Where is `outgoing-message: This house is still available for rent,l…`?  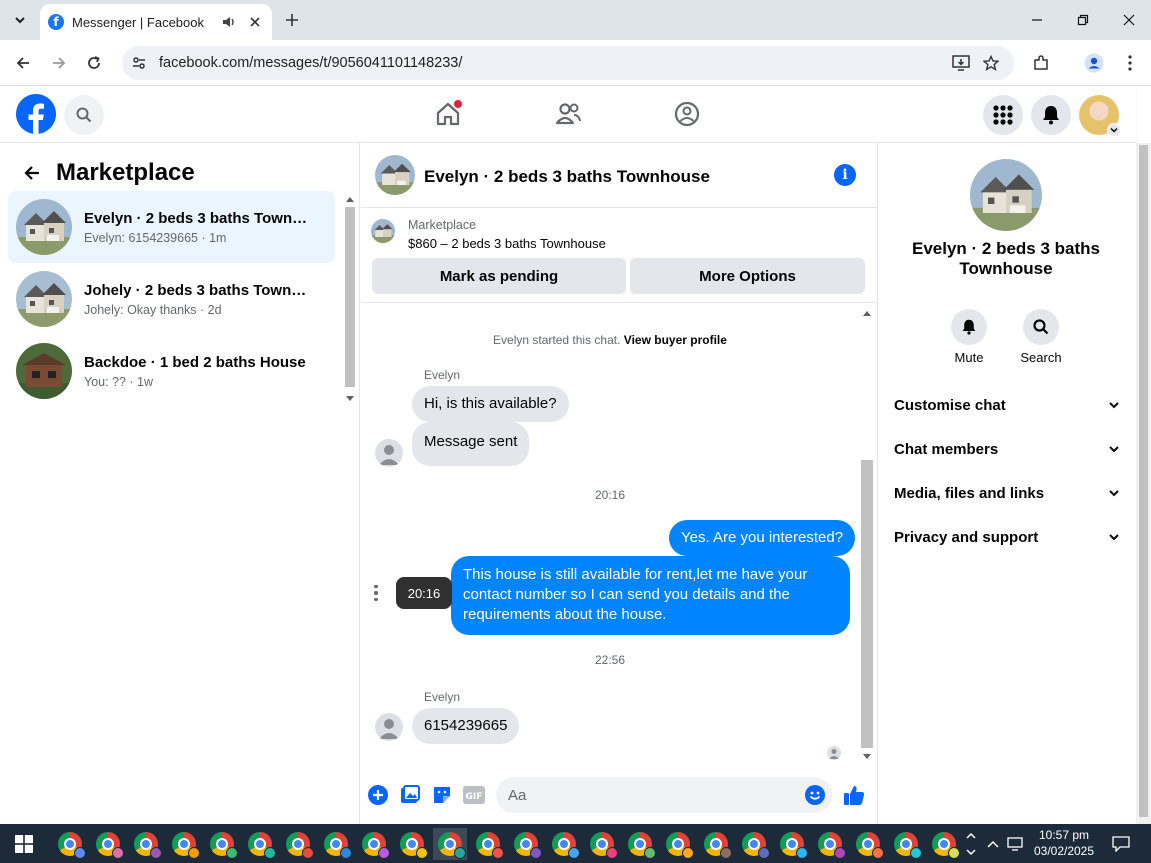 outgoing-message: This house is still available for rent,l… is located at coordinates (650, 595).